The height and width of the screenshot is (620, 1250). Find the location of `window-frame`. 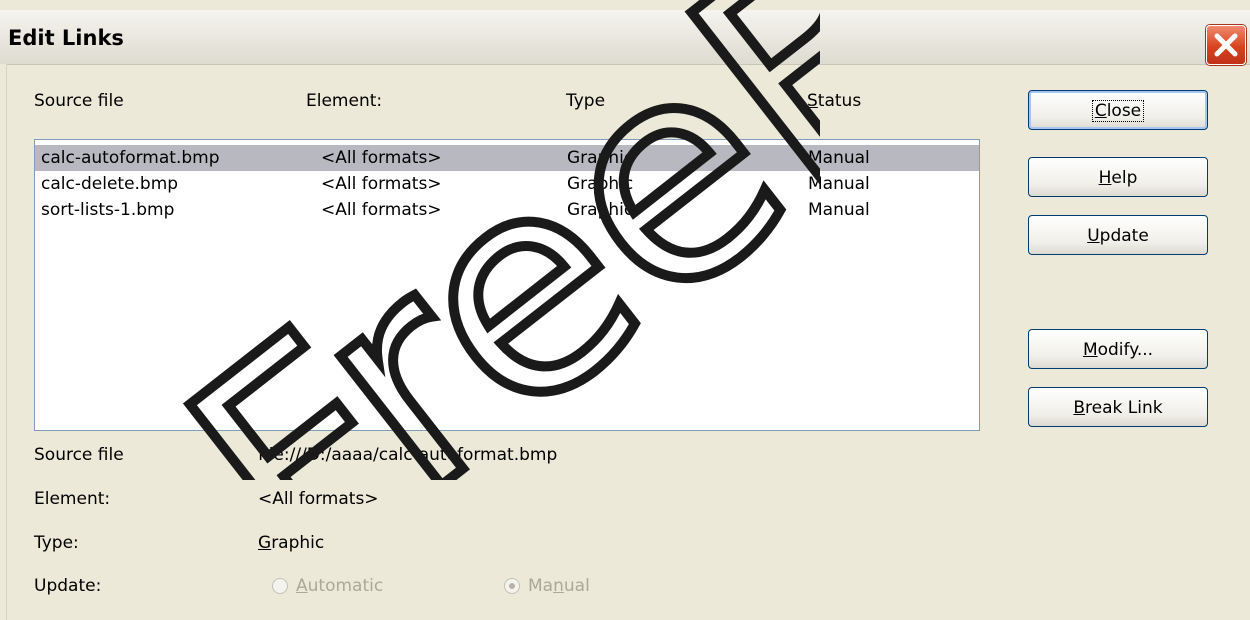

window-frame is located at coordinates (3, 342).